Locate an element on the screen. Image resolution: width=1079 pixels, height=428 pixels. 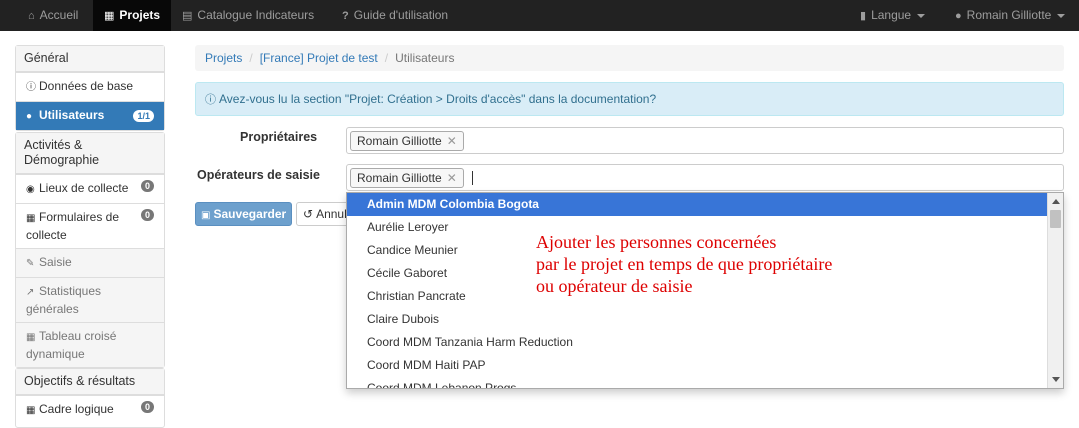
operators-field: Romain Gilliotte ✕ is located at coordinates (705, 177).